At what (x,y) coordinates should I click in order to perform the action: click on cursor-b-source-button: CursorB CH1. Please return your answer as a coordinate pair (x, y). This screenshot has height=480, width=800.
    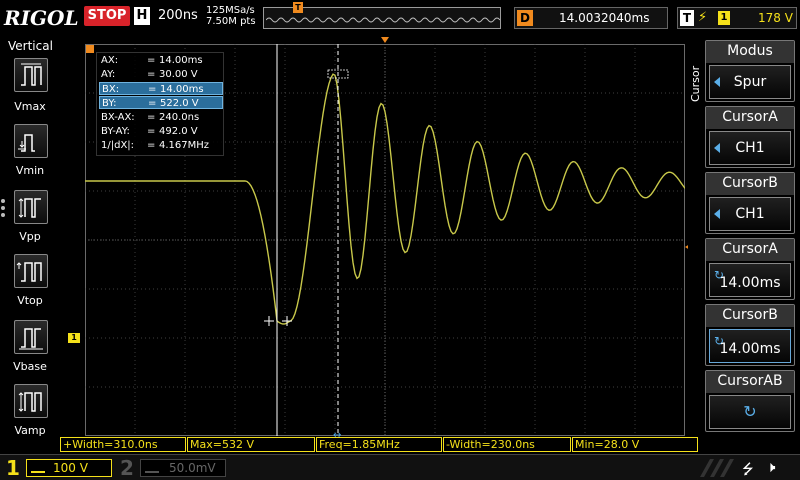
    Looking at the image, I should click on (750, 203).